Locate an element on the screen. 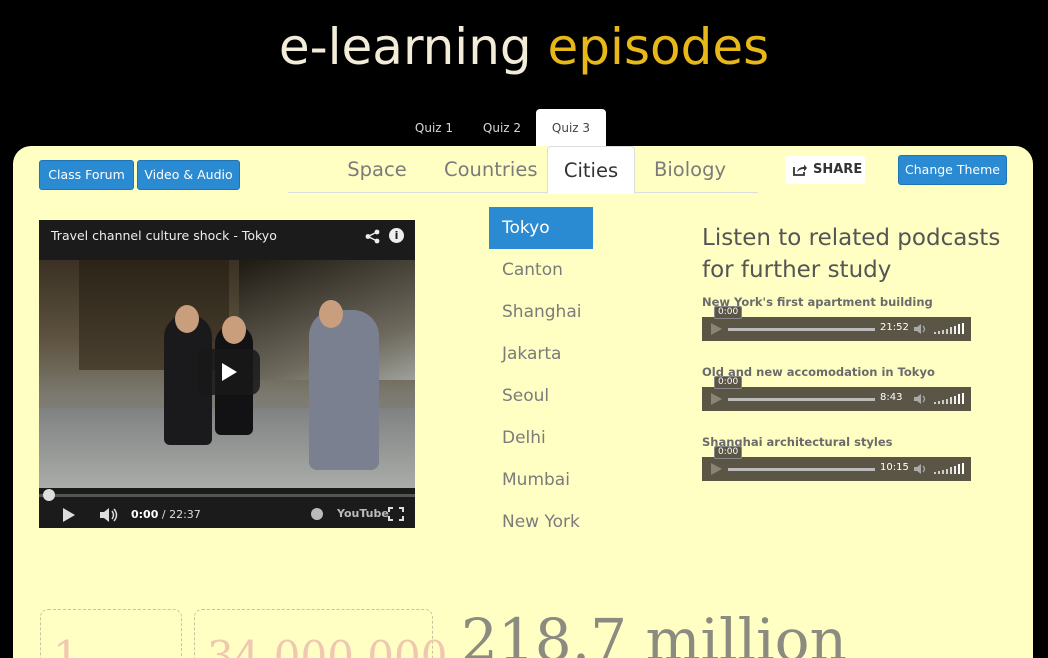 The image size is (1048, 658). video-audio-button: Video & Audio is located at coordinates (188, 175).